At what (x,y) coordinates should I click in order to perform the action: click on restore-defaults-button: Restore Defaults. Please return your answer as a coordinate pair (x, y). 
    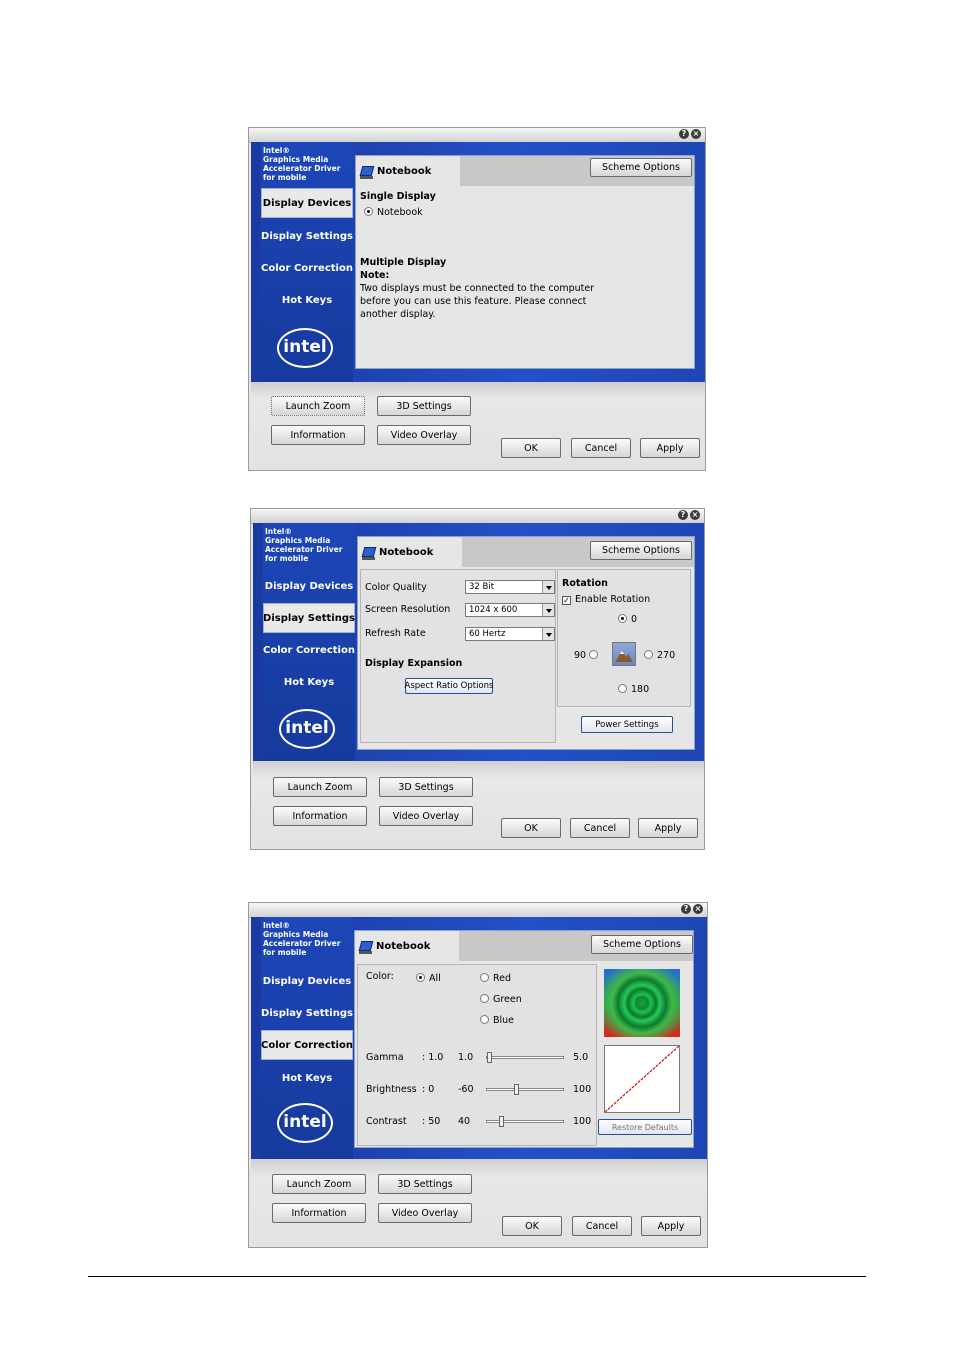
    Looking at the image, I should click on (645, 1127).